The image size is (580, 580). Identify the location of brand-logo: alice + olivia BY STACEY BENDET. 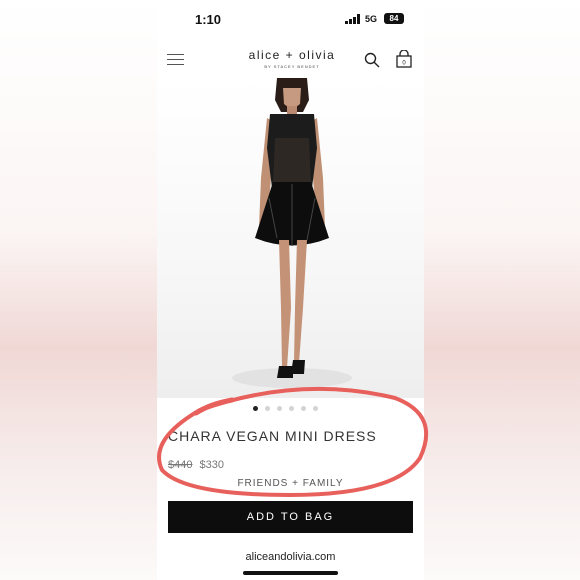
(292, 58).